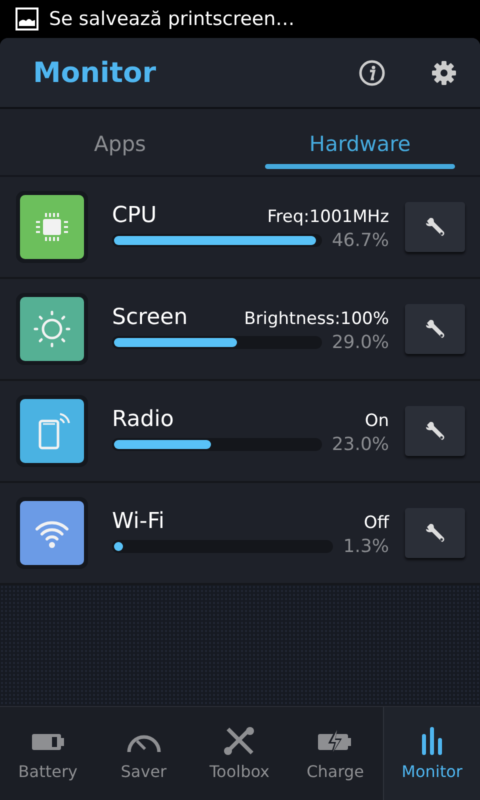 This screenshot has width=480, height=800. I want to click on usage-reading: 46.7%, so click(360, 240).